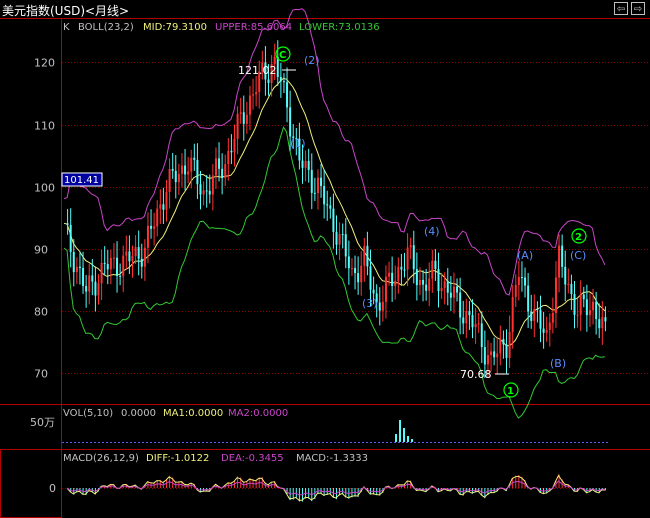 This screenshot has width=650, height=518. Describe the element at coordinates (476, 374) in the screenshot. I see `low-price-annotation: 70.68` at that location.